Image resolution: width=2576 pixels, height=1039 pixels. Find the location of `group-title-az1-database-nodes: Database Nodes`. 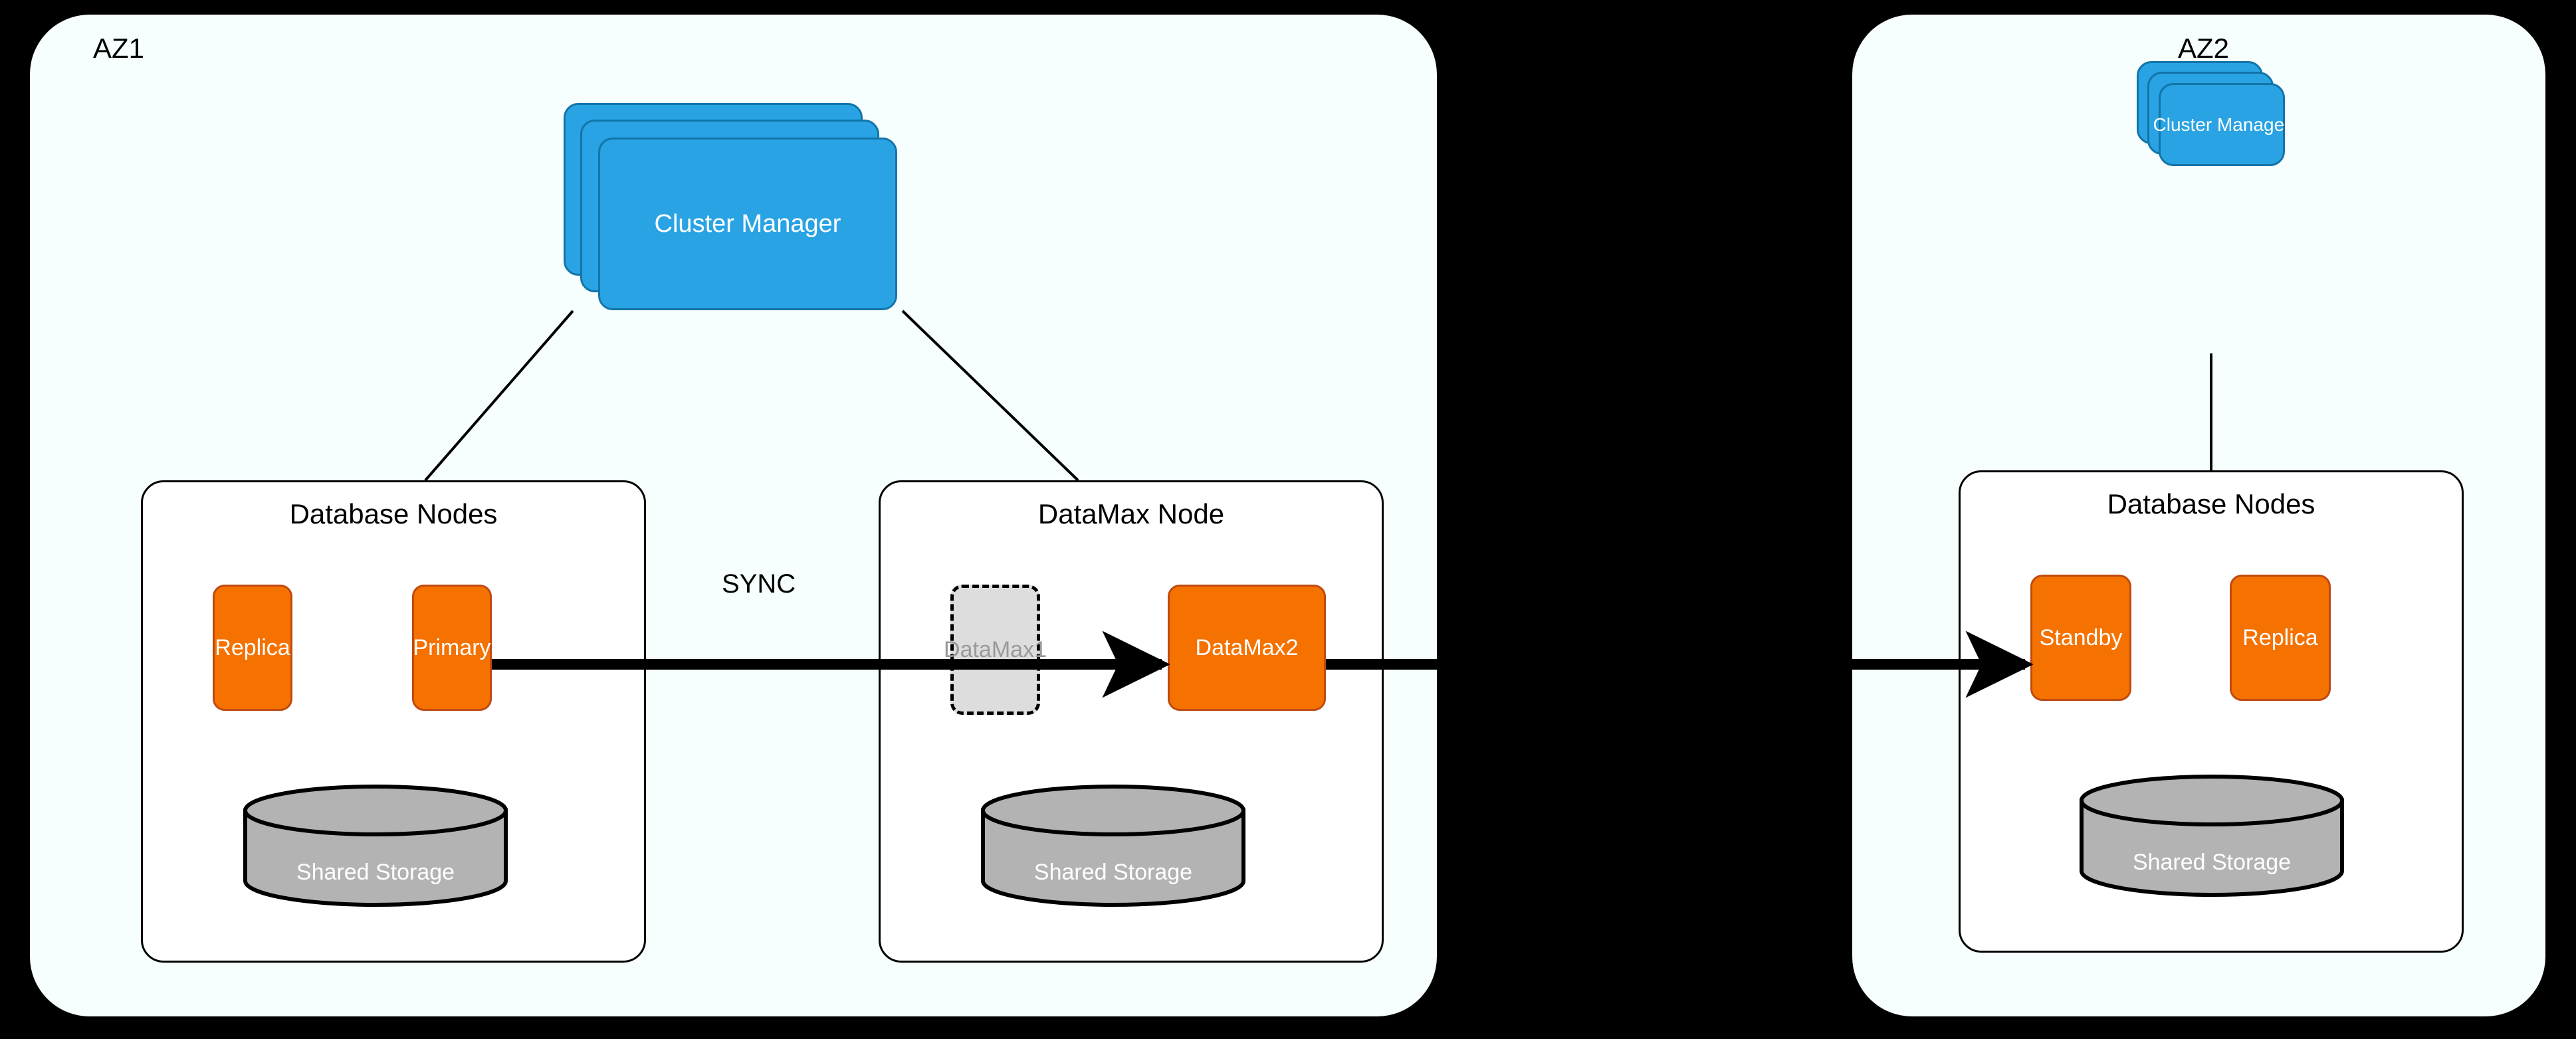

group-title-az1-database-nodes: Database Nodes is located at coordinates (393, 513).